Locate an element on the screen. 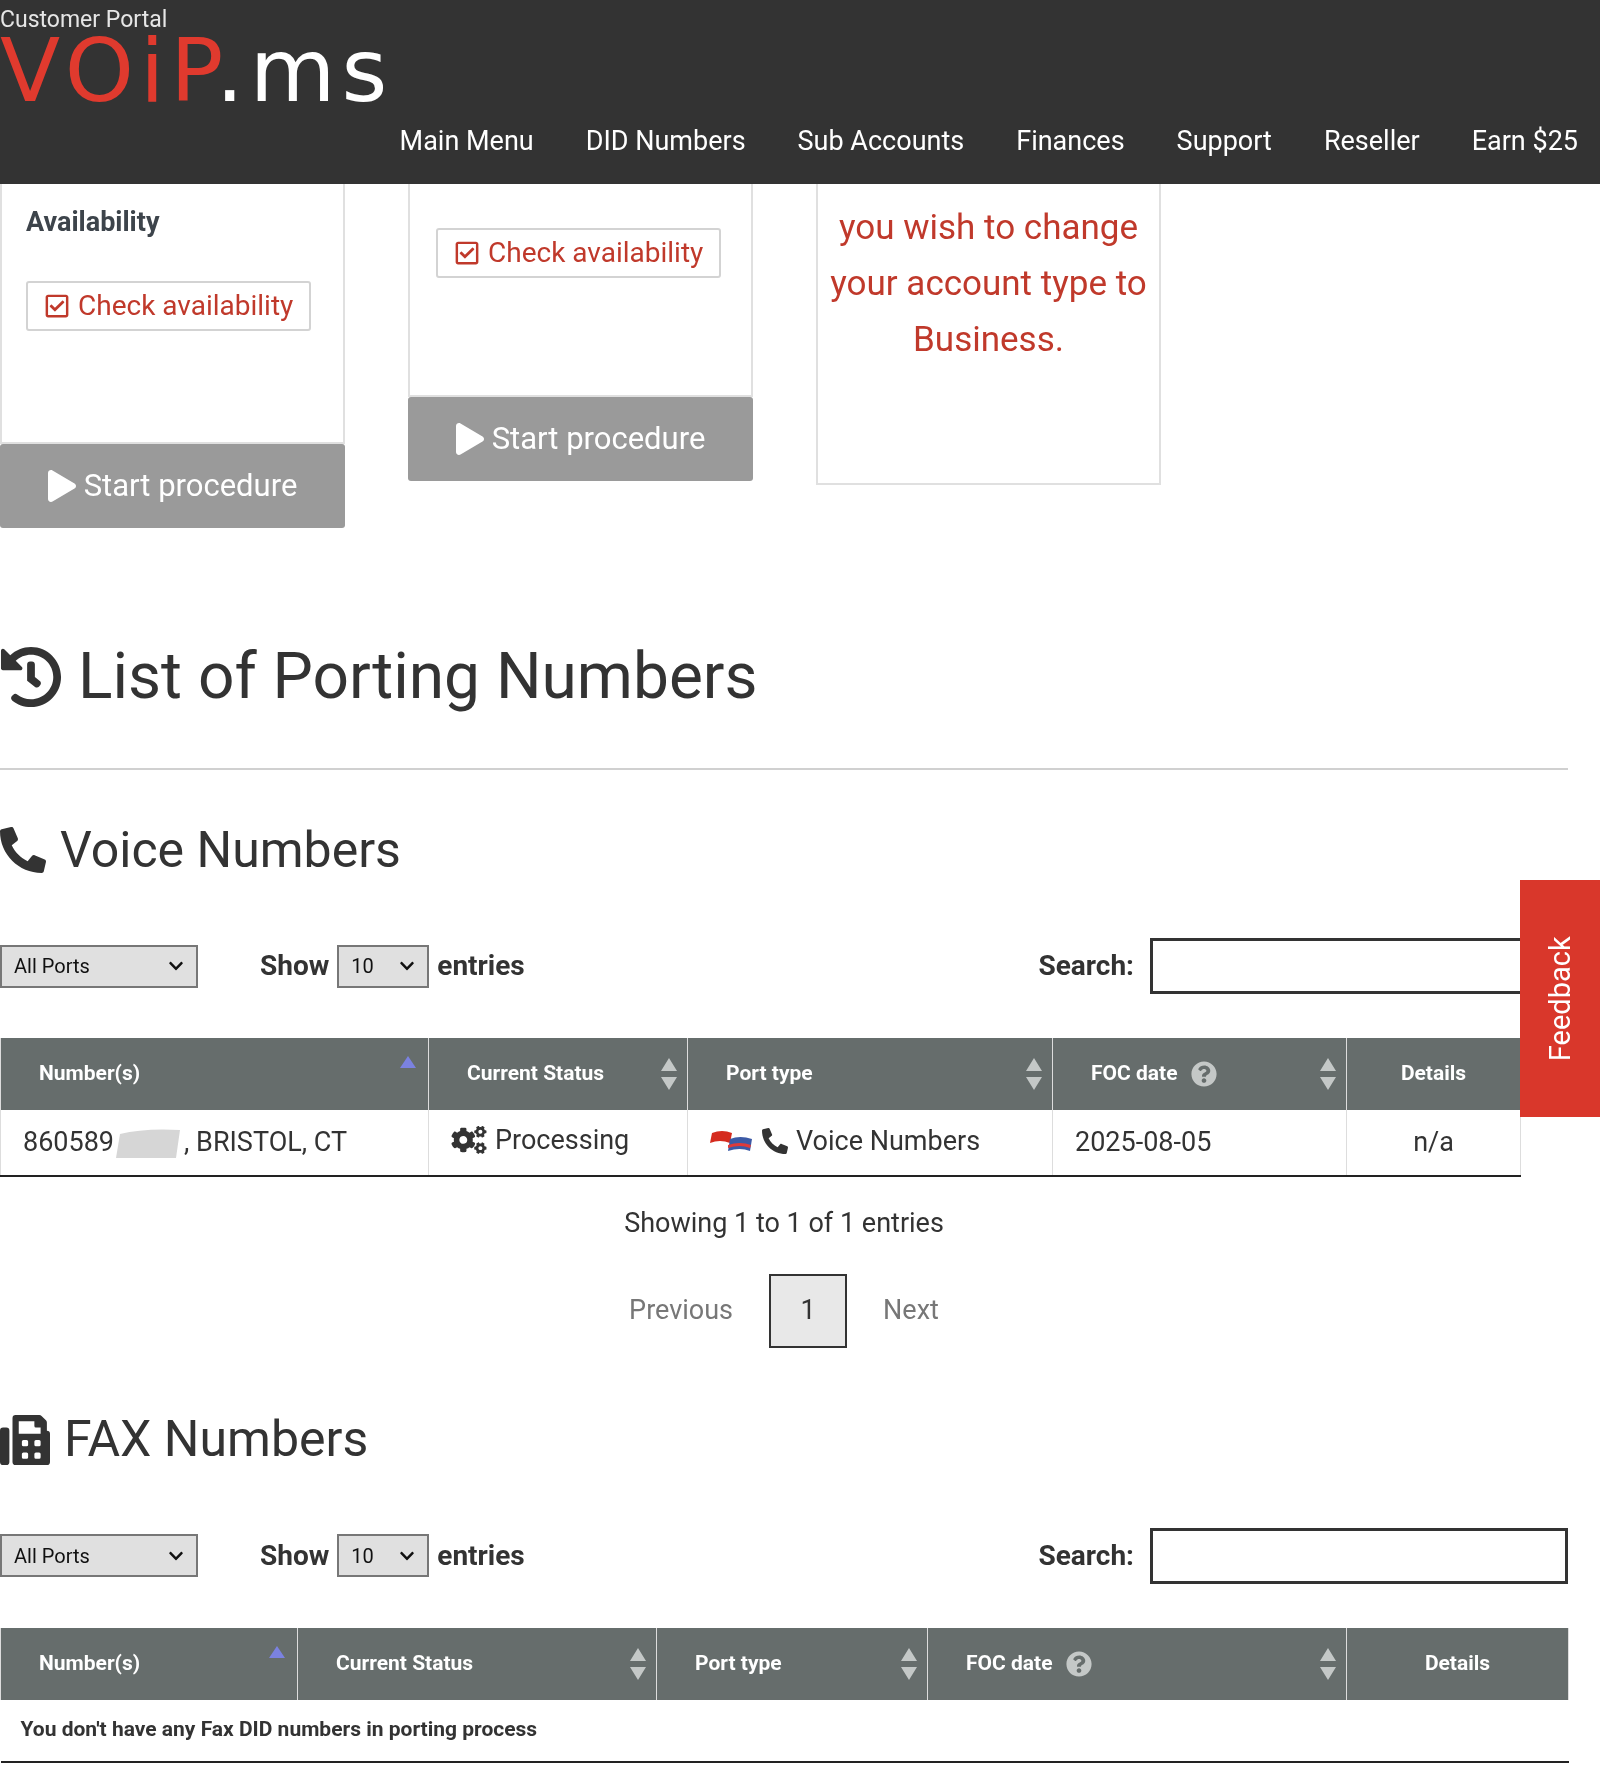 The image size is (1600, 1765). card-heading: Availability is located at coordinates (93, 222).